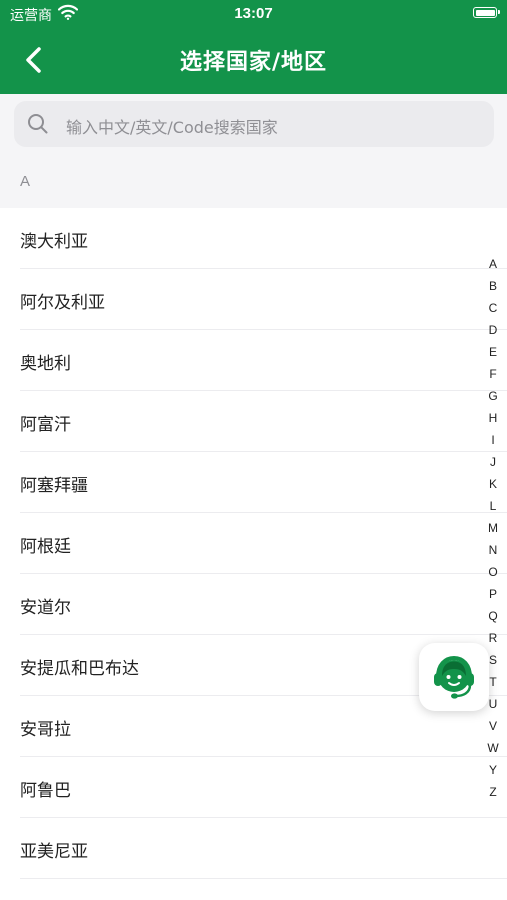 Image resolution: width=507 pixels, height=900 pixels. Describe the element at coordinates (493, 286) in the screenshot. I see `index-letter-b: B` at that location.